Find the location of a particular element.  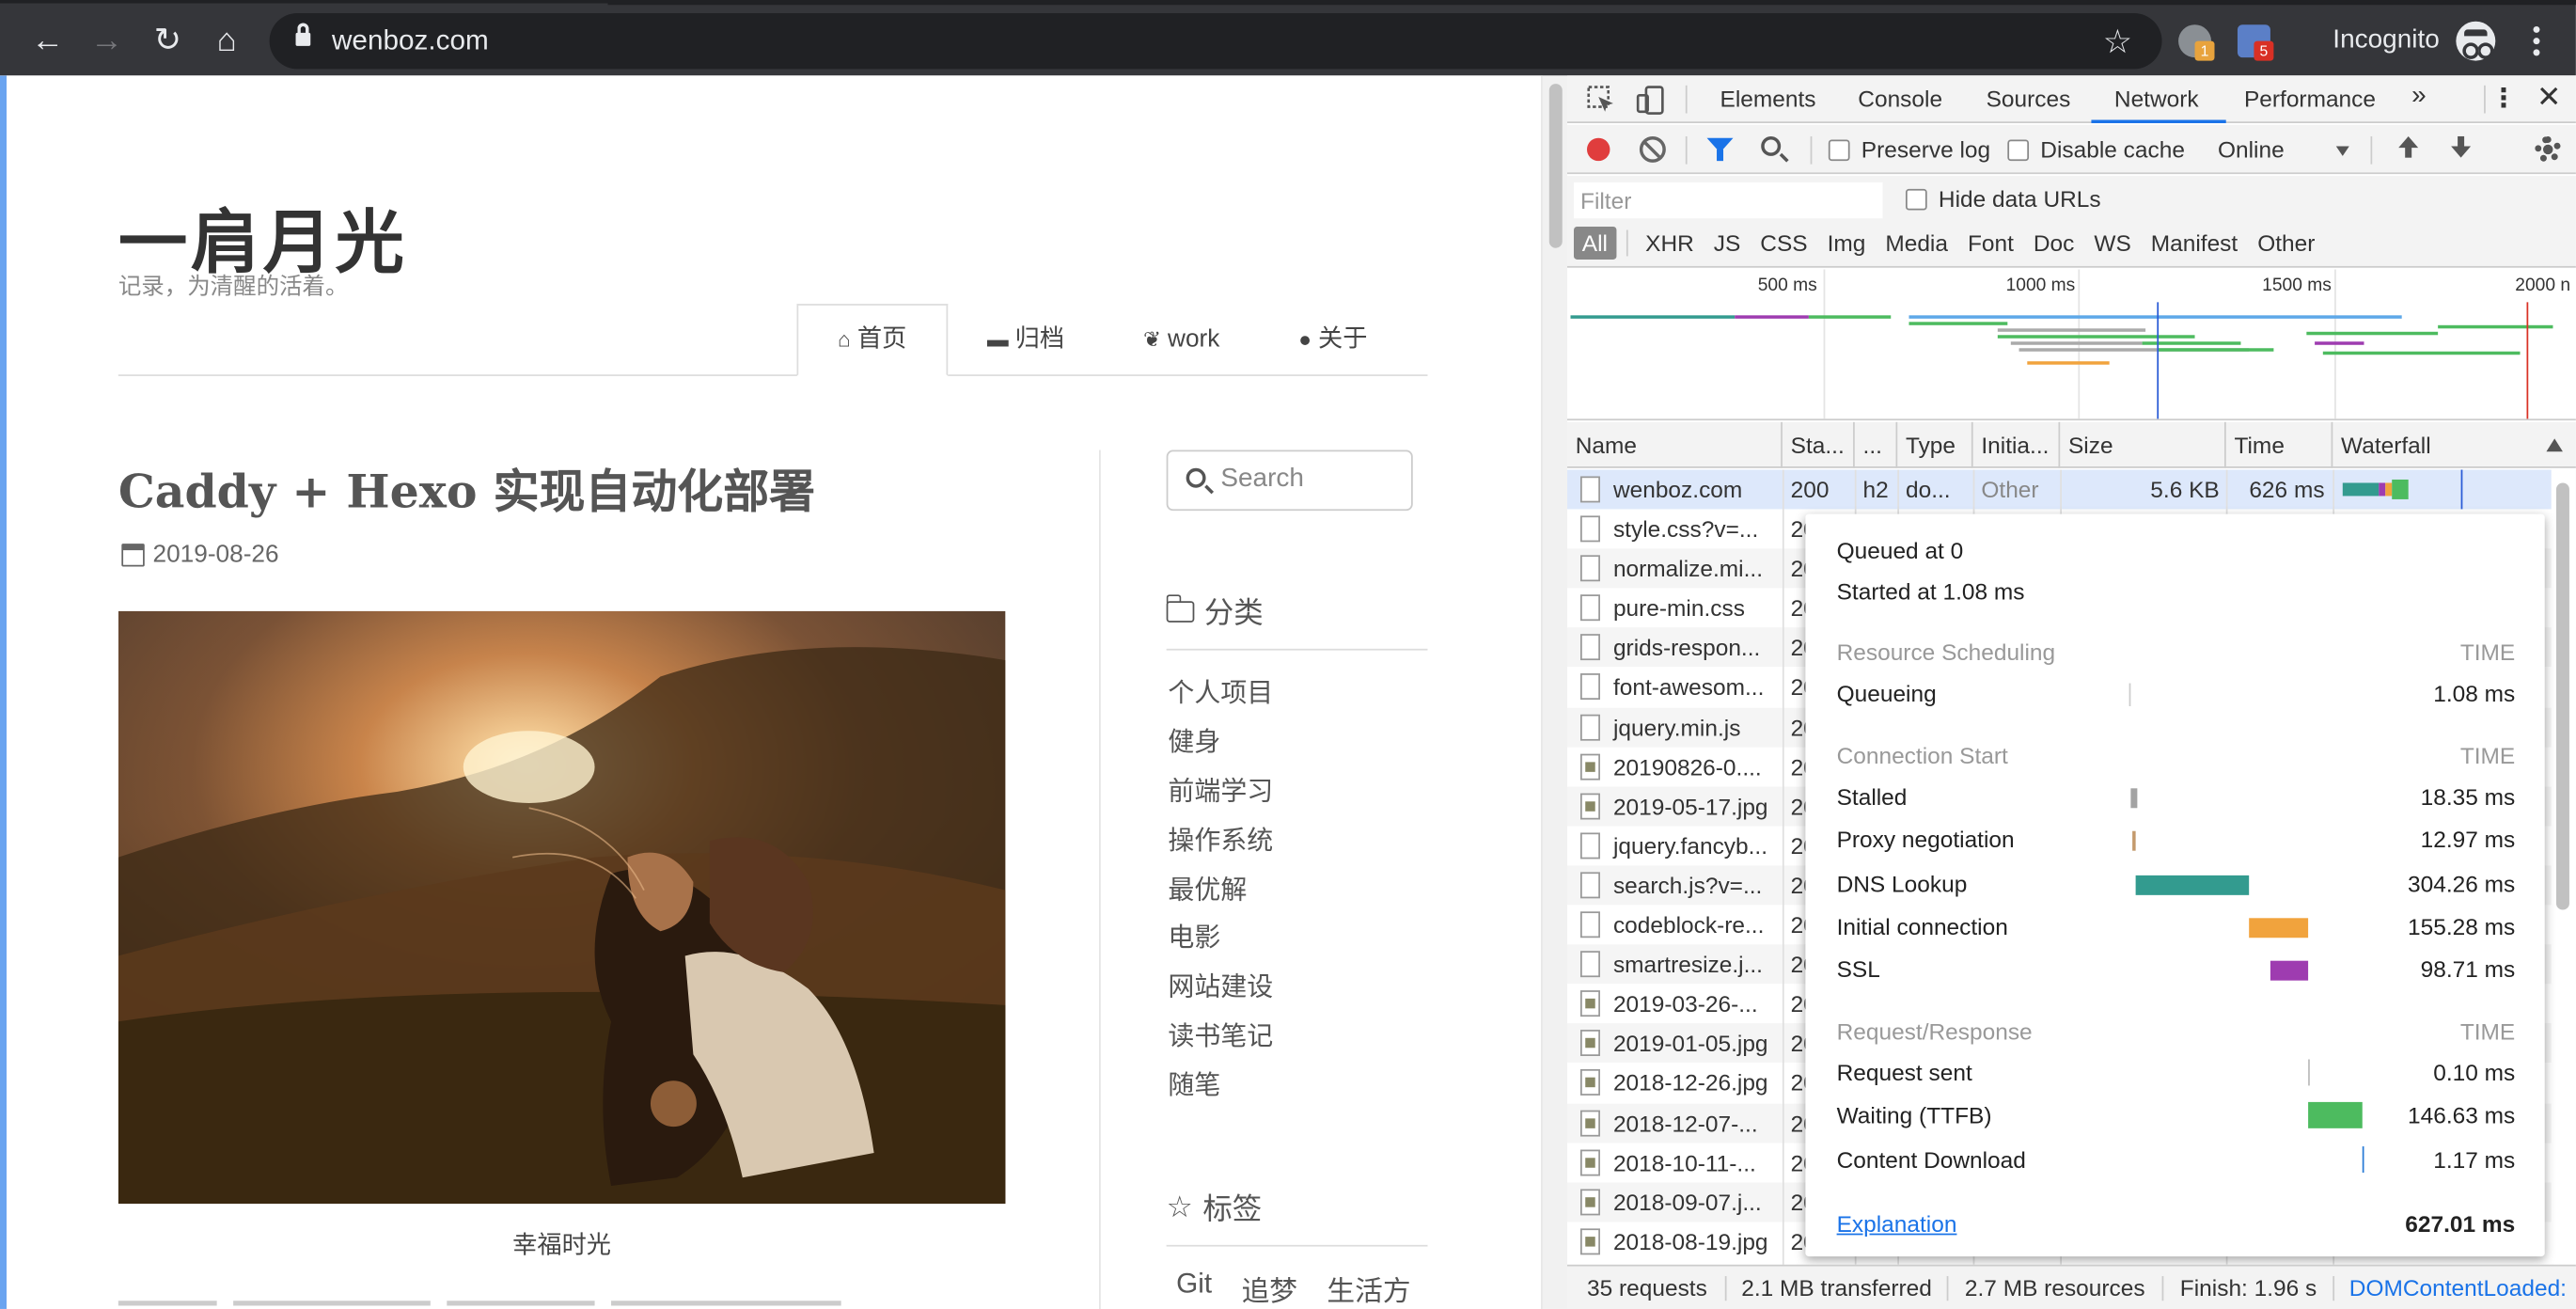

device-toolbar-icon is located at coordinates (1651, 100).